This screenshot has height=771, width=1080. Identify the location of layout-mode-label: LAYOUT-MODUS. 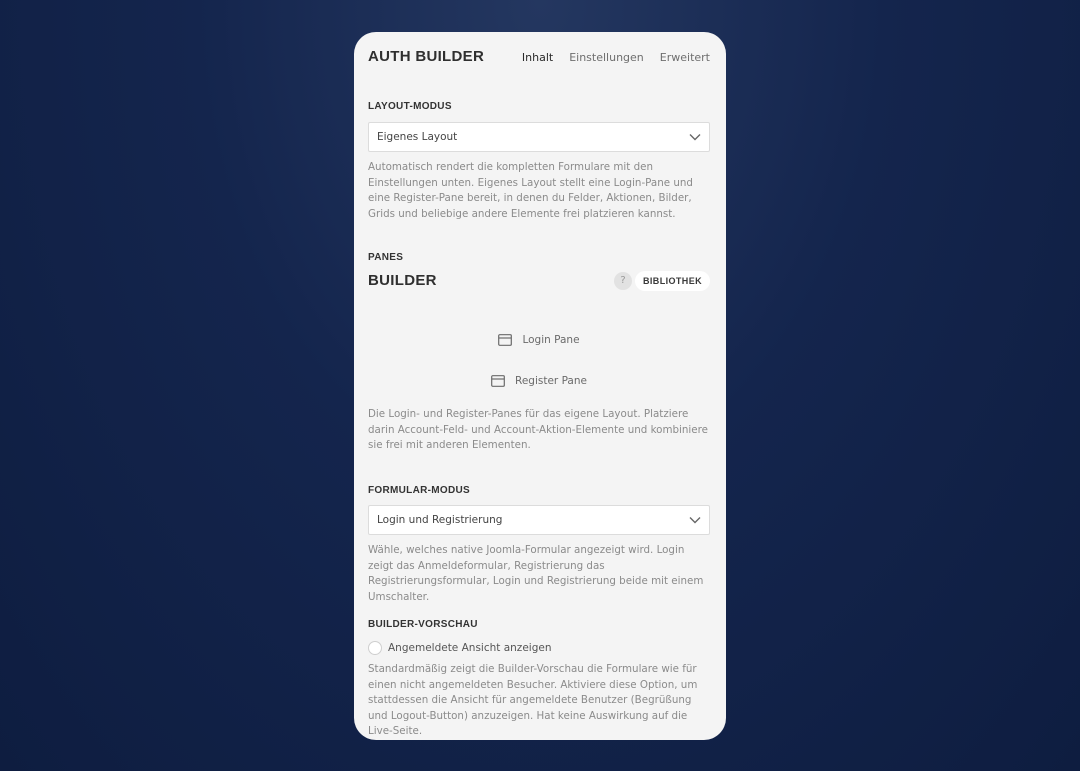
(410, 106).